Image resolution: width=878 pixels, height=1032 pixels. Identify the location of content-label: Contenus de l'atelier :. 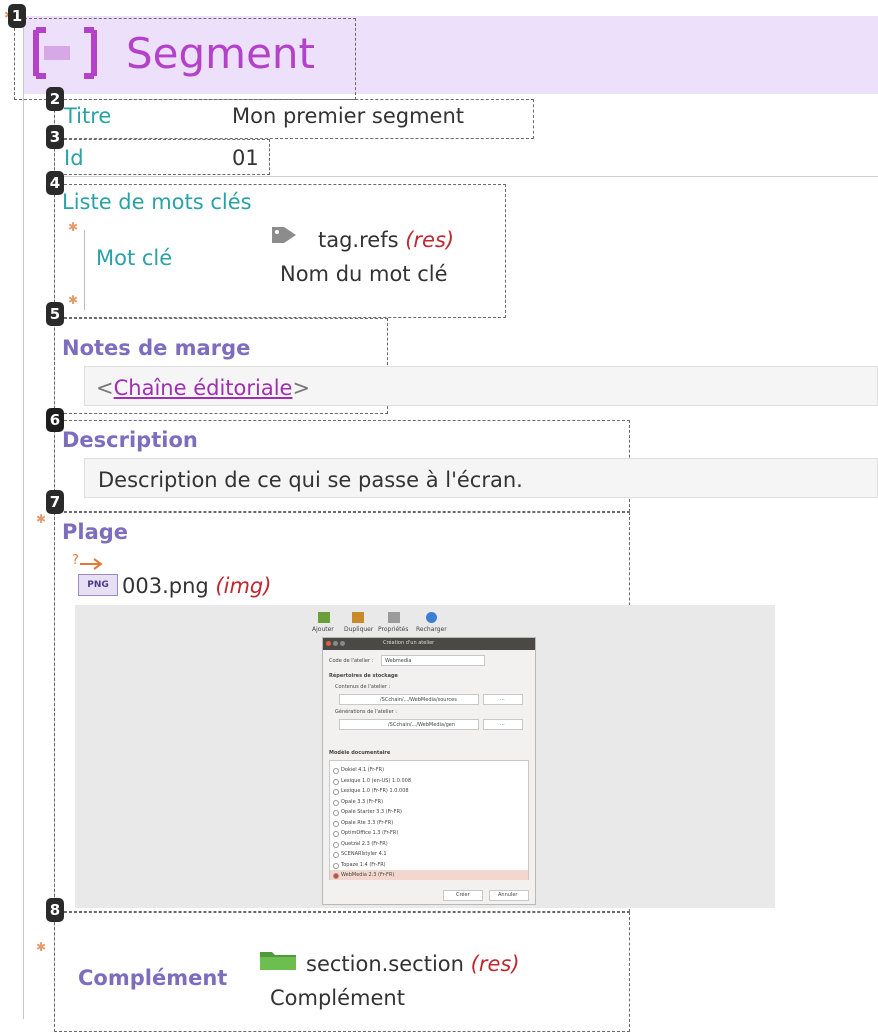
(363, 687).